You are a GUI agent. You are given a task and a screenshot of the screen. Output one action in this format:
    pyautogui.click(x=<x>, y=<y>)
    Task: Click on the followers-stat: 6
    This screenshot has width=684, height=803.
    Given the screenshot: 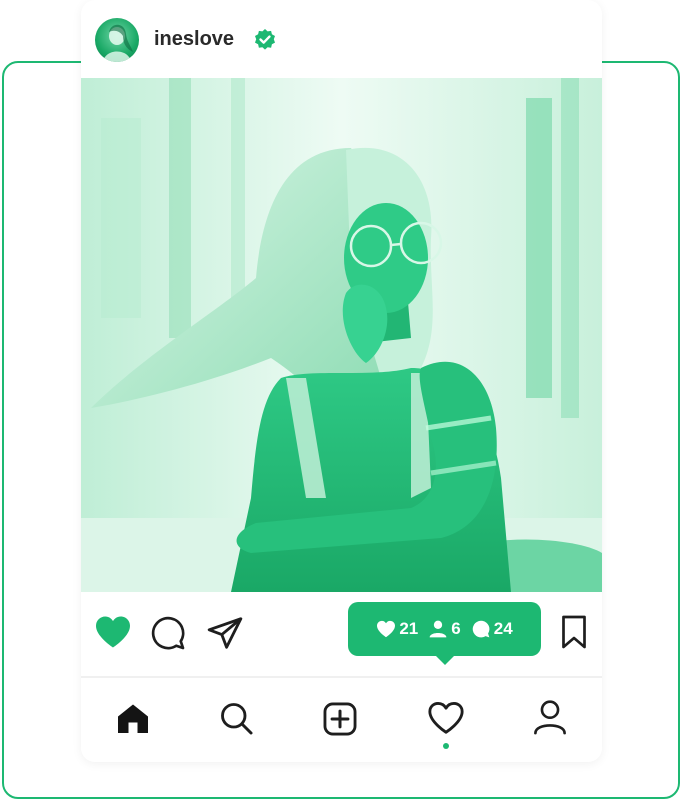 What is the action you would take?
    pyautogui.click(x=444, y=629)
    